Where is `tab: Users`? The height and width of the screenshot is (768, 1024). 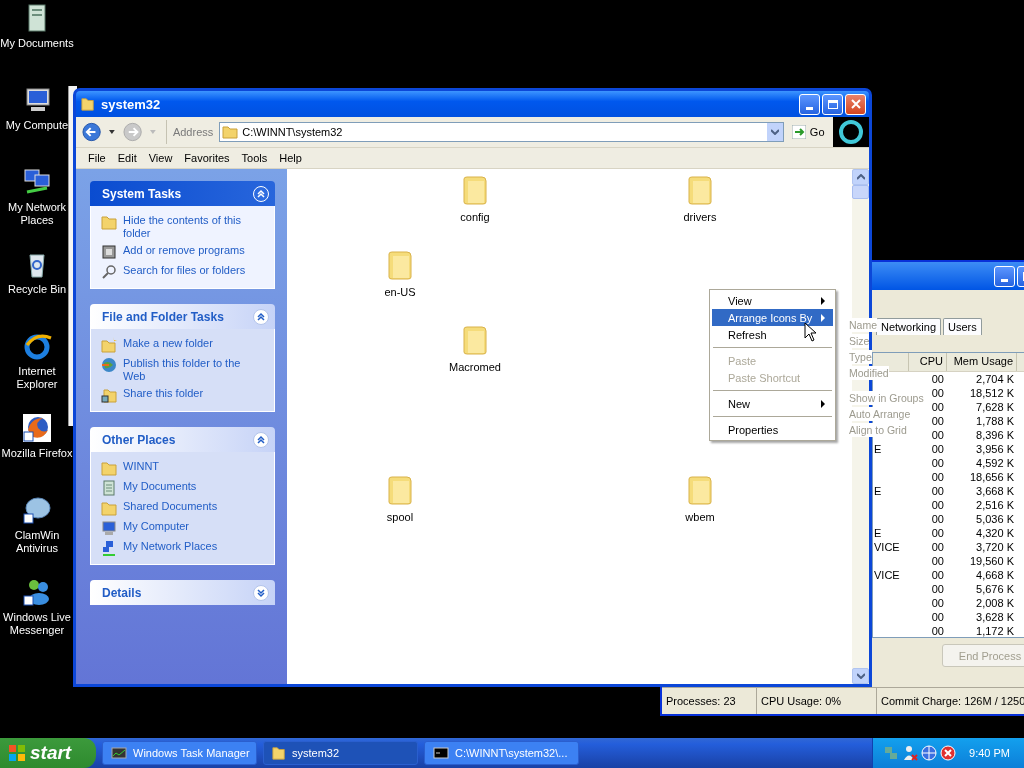
tab: Users is located at coordinates (962, 326).